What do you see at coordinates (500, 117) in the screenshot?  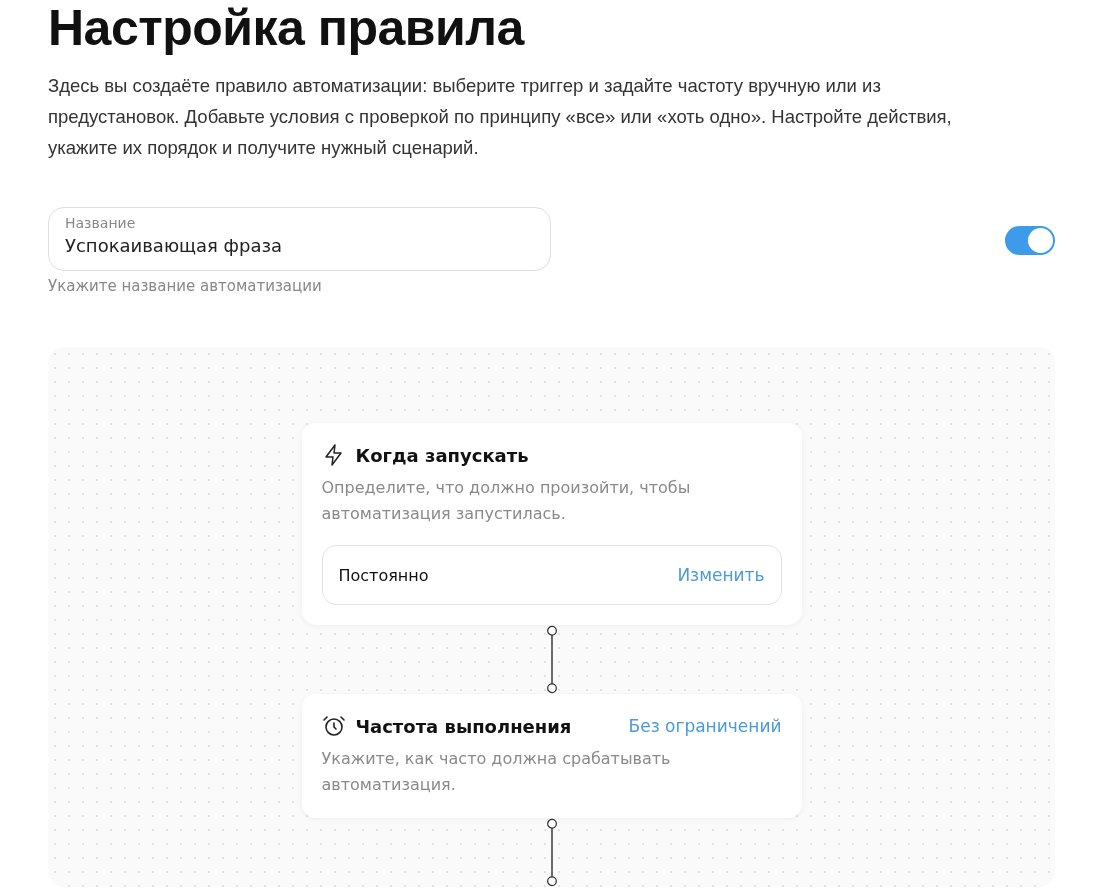 I see `page-description: Здесь вы создаёте правило автоматизации: выберите триггер и задайте частоту вручную или из предустановок. Добавьте условия с проверкой по принципу «все» или «хоть одно». Настройте действия, укажите их порядок и получите нужный сценарий.` at bounding box center [500, 117].